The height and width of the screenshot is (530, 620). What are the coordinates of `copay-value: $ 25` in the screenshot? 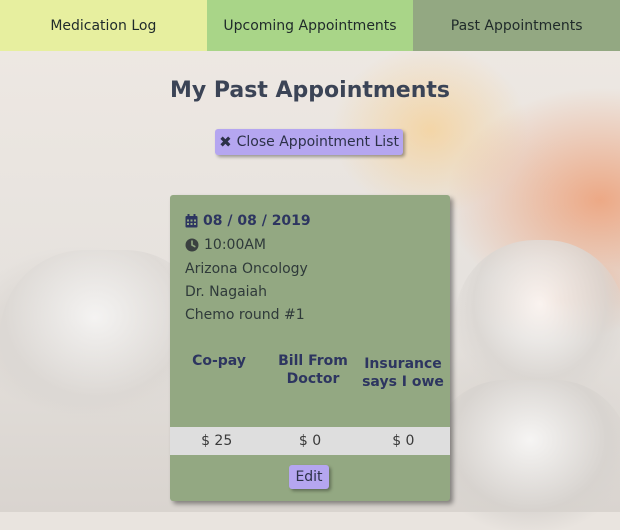 It's located at (217, 441).